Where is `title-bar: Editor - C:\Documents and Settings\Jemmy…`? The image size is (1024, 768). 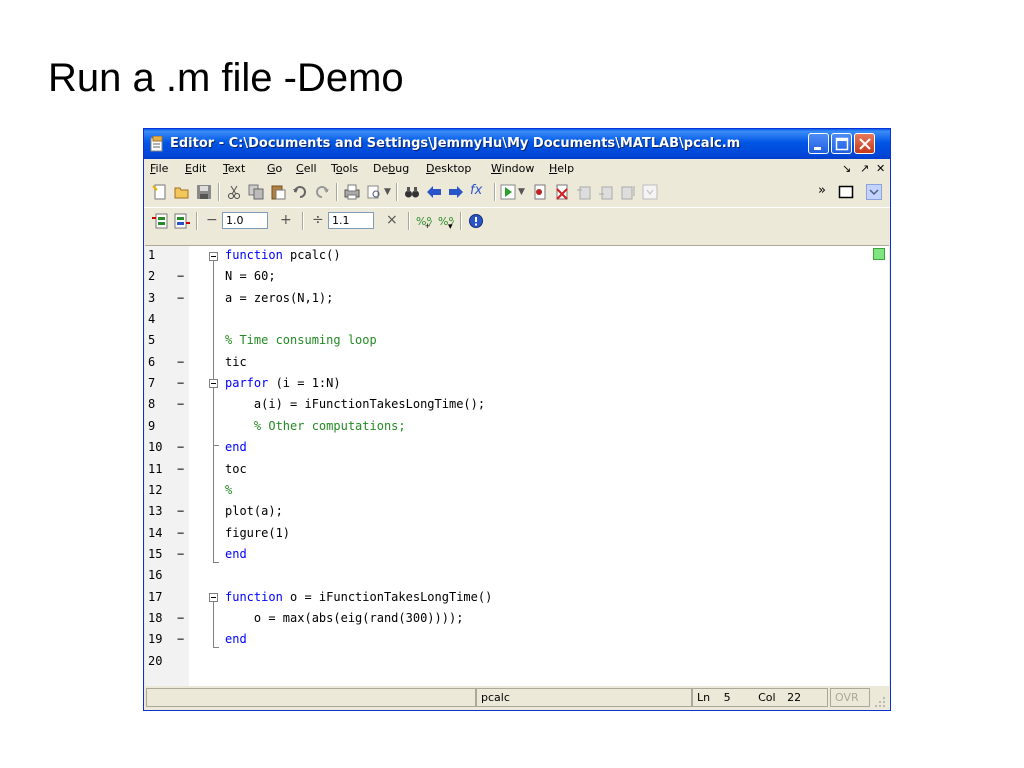
title-bar: Editor - C:\Documents and Settings\Jemmy… is located at coordinates (517, 144).